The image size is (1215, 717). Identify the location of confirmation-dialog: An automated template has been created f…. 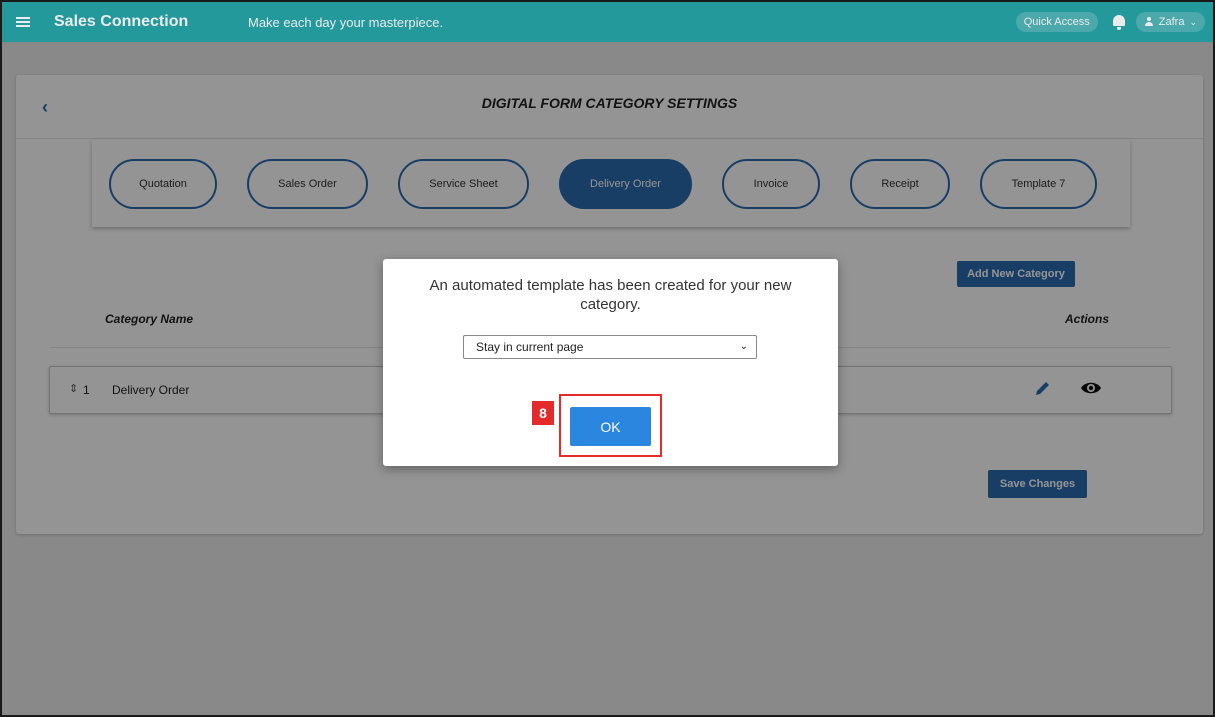
(610, 362).